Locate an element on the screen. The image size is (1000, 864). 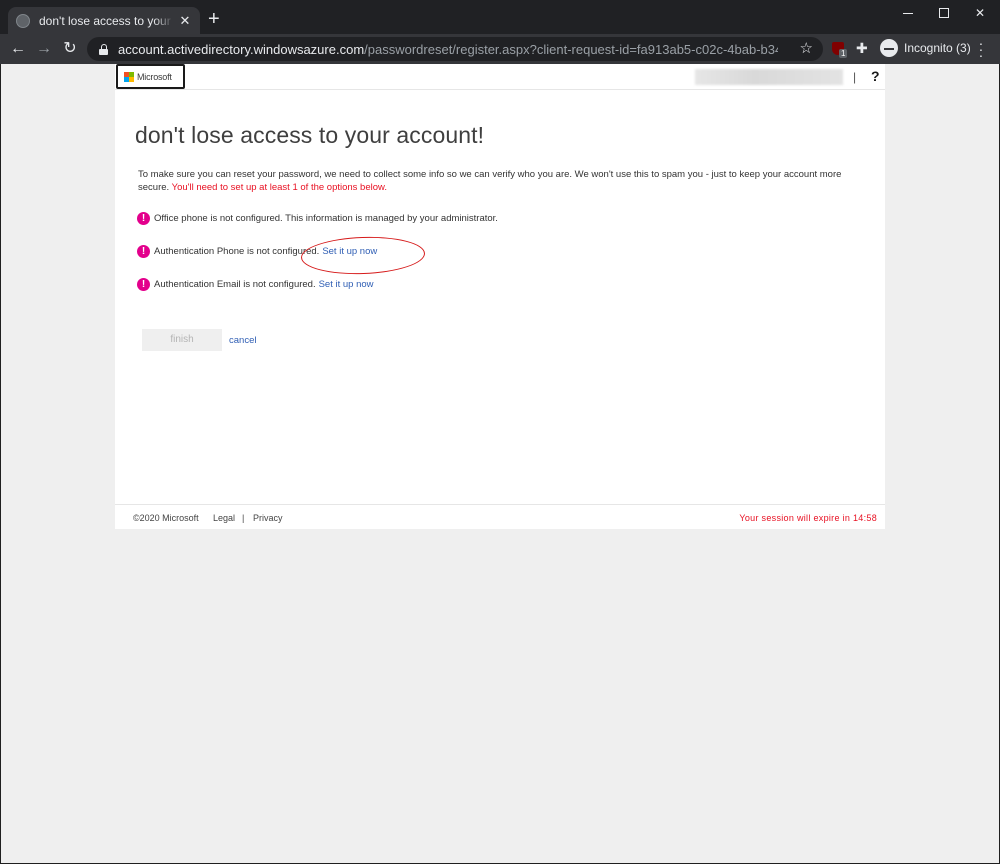
extension-badge: 1 is located at coordinates (843, 53).